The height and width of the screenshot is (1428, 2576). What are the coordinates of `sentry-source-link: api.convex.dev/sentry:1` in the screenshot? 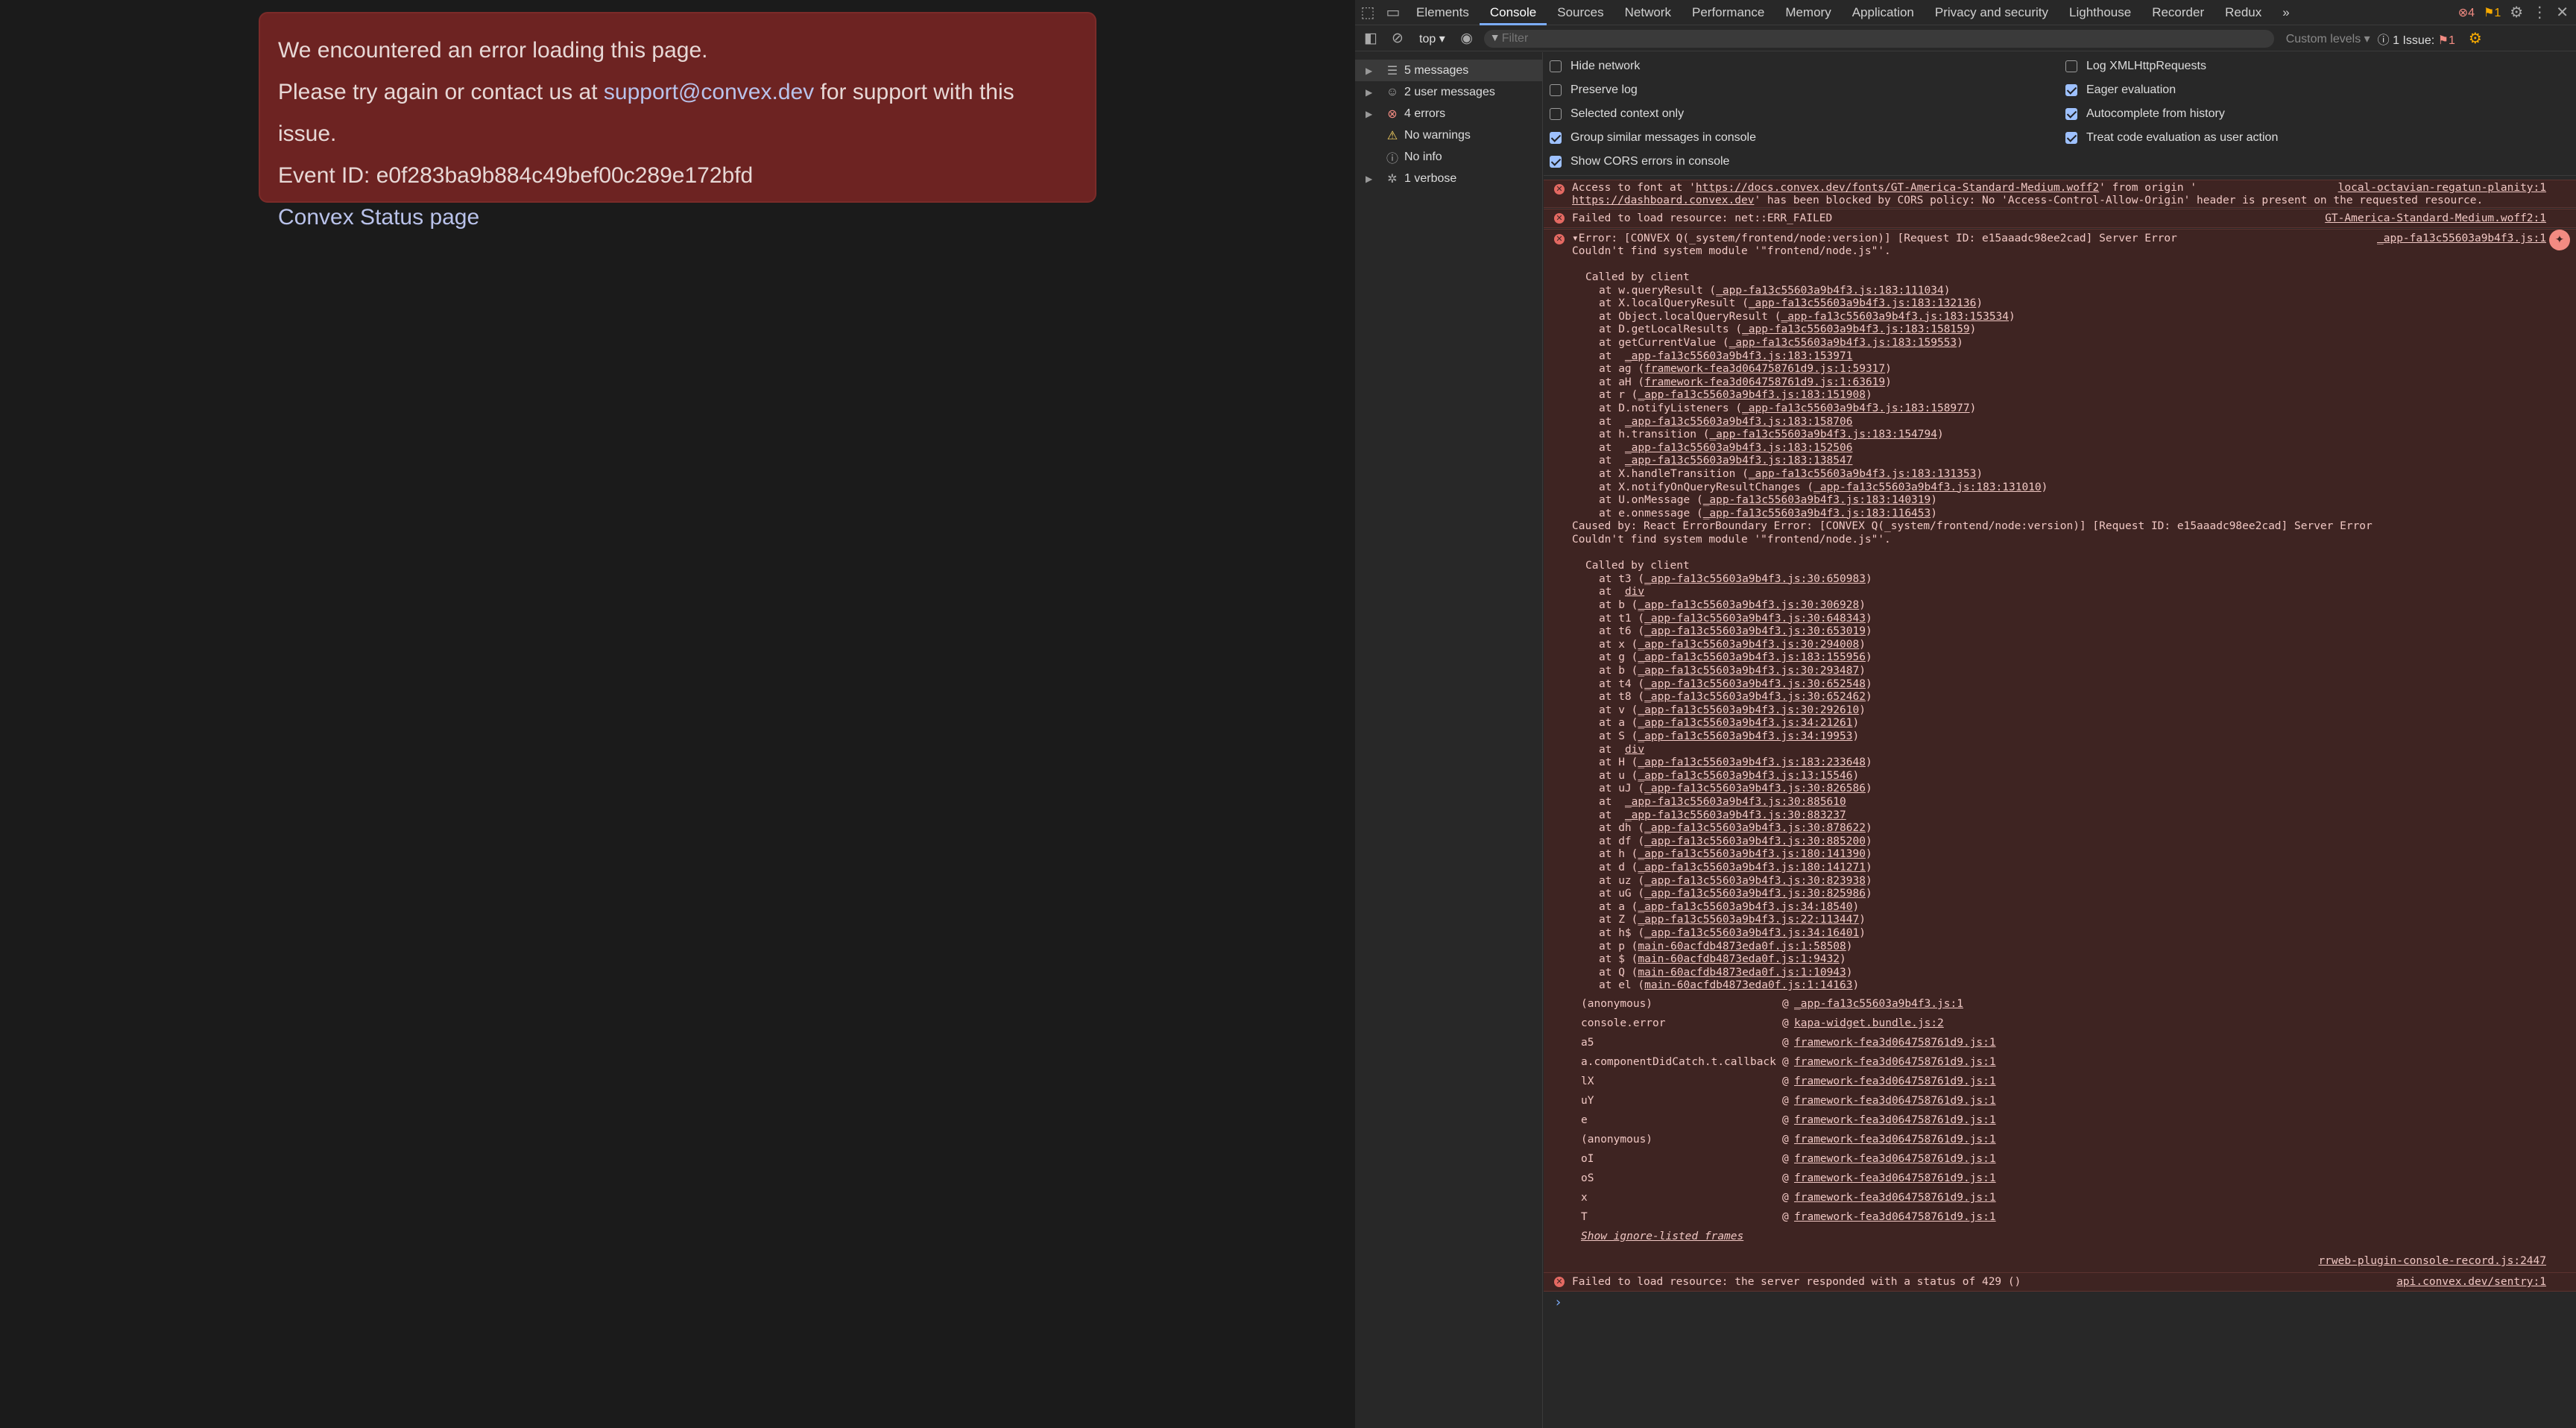 It's located at (2471, 1282).